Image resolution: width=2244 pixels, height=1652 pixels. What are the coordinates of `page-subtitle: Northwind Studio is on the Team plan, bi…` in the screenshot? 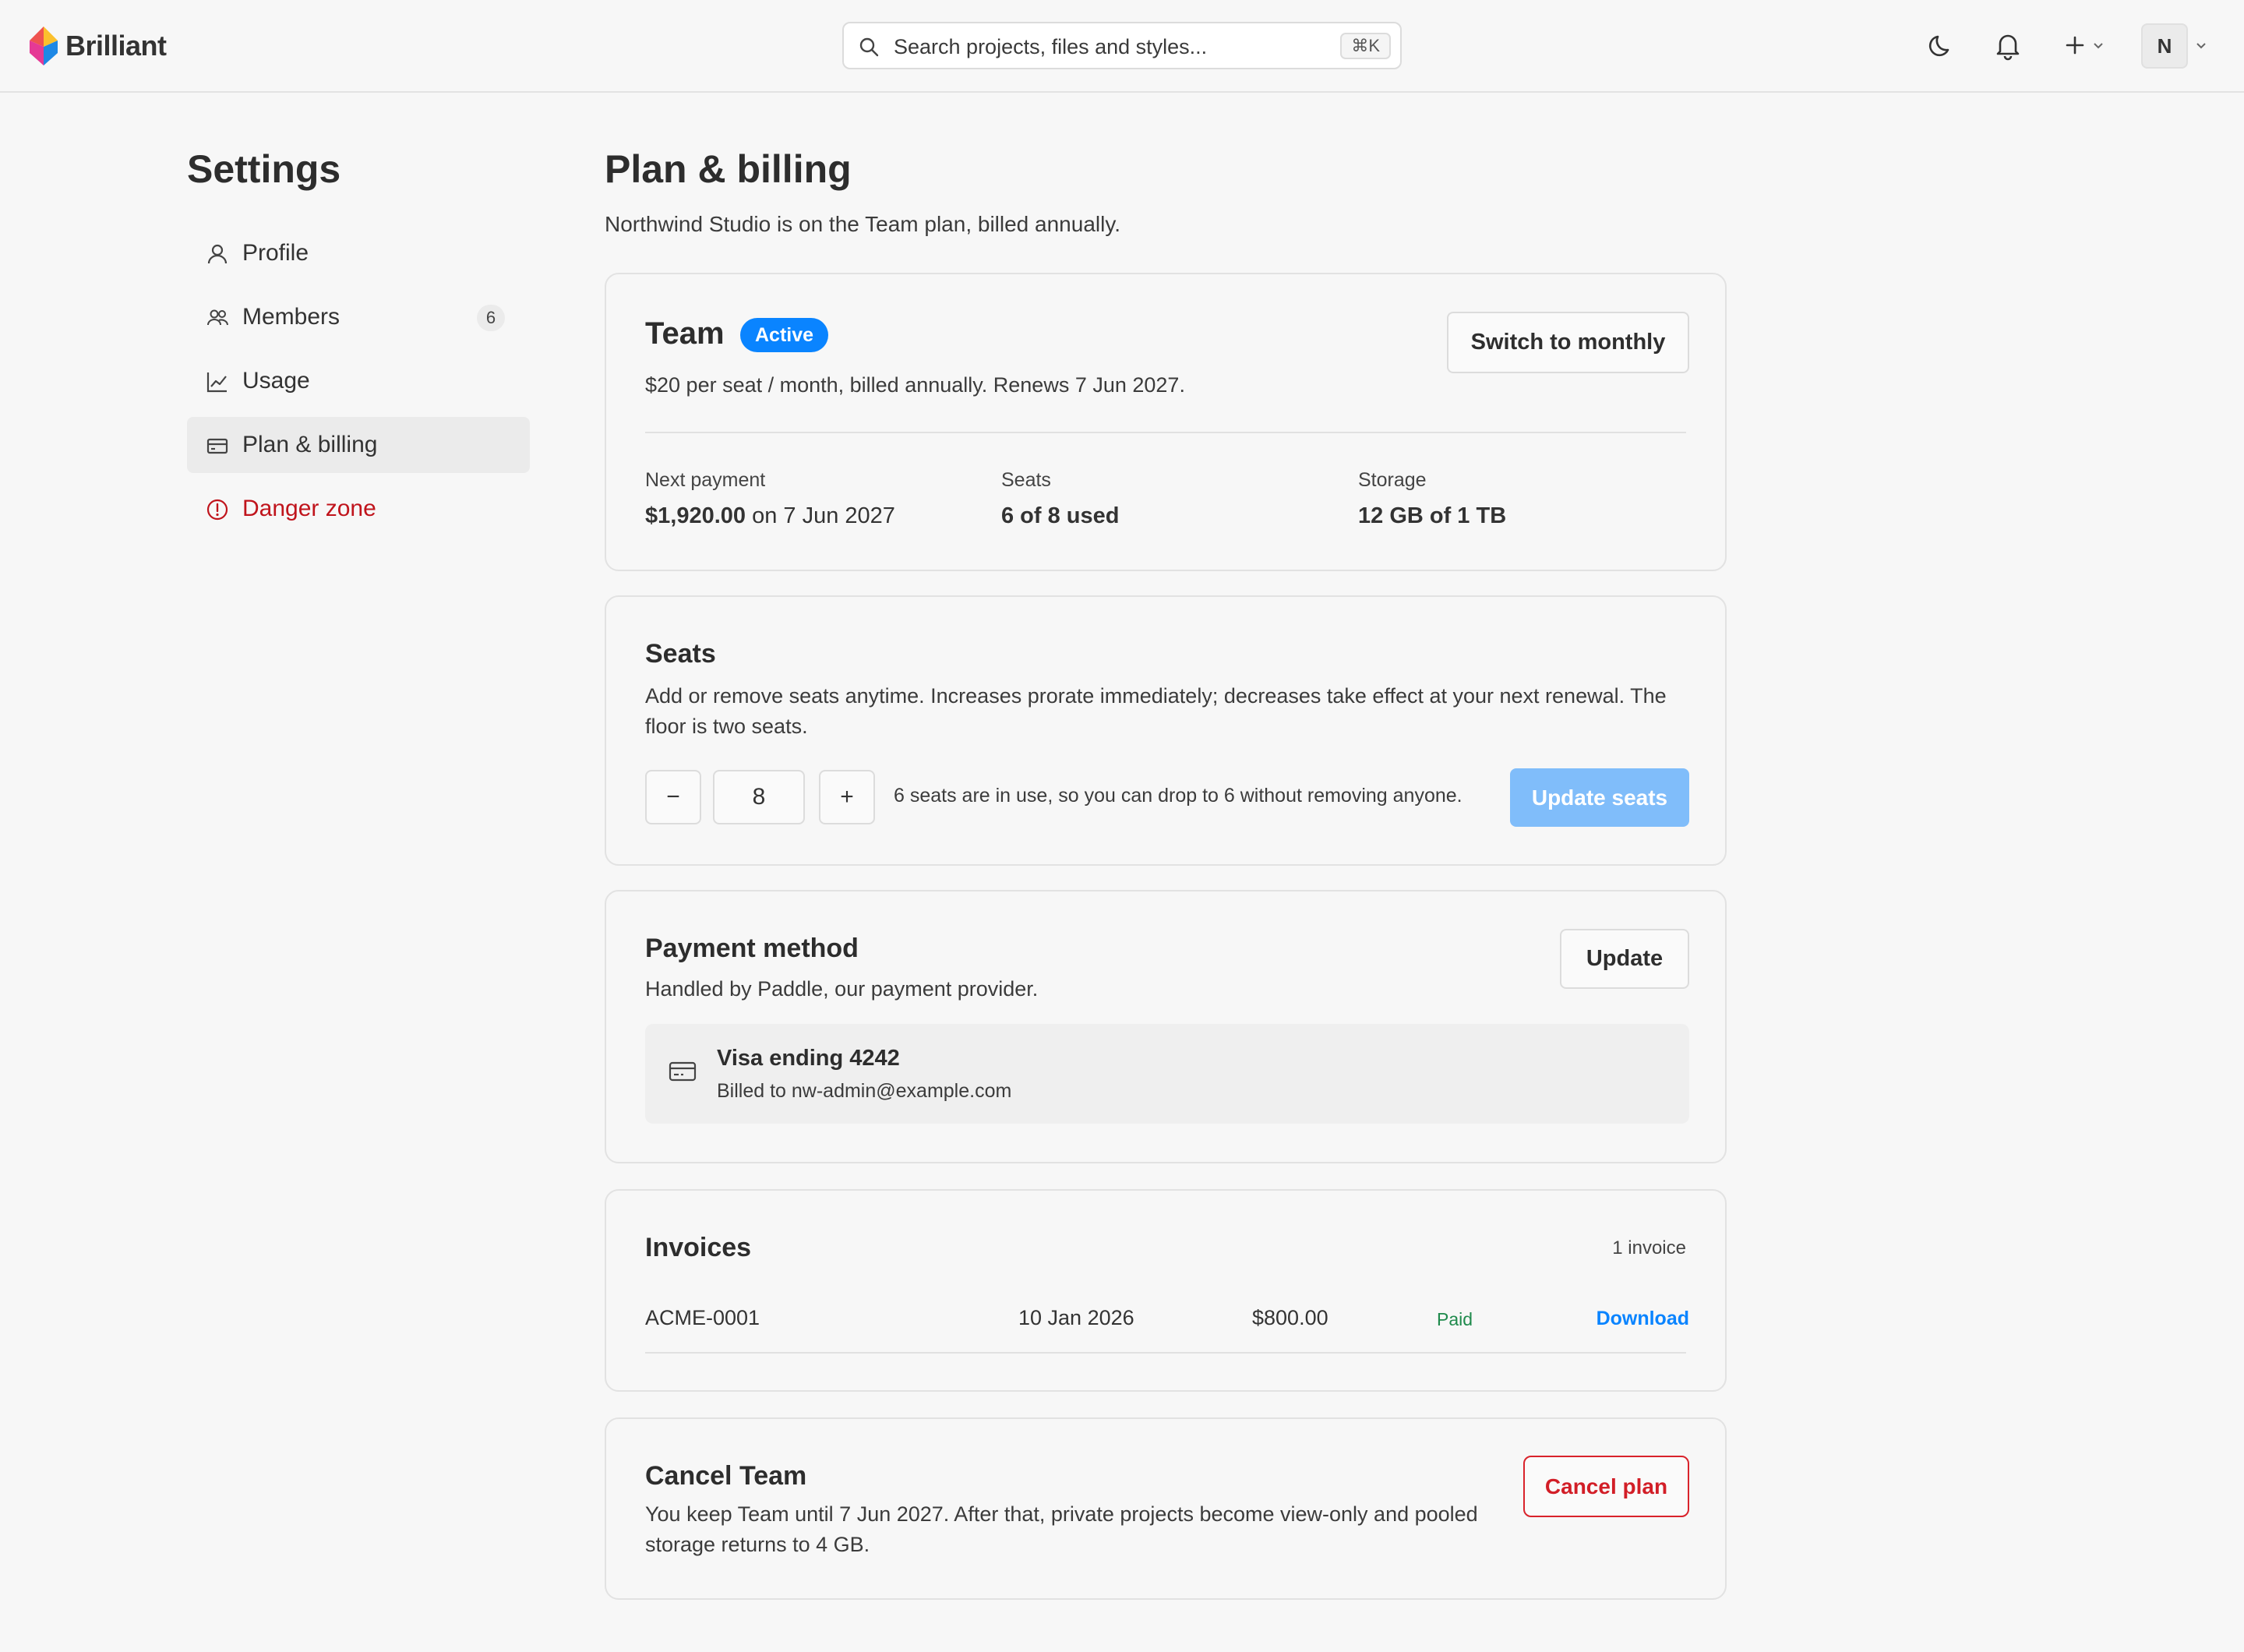 It's located at (863, 224).